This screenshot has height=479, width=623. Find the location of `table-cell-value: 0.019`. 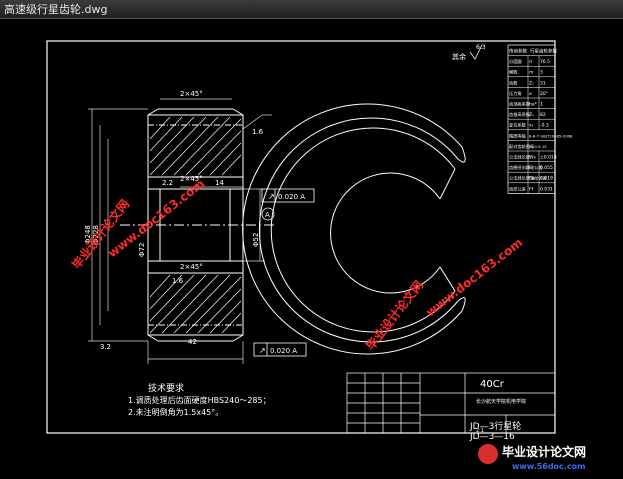

table-cell-value: 0.019 is located at coordinates (546, 179).